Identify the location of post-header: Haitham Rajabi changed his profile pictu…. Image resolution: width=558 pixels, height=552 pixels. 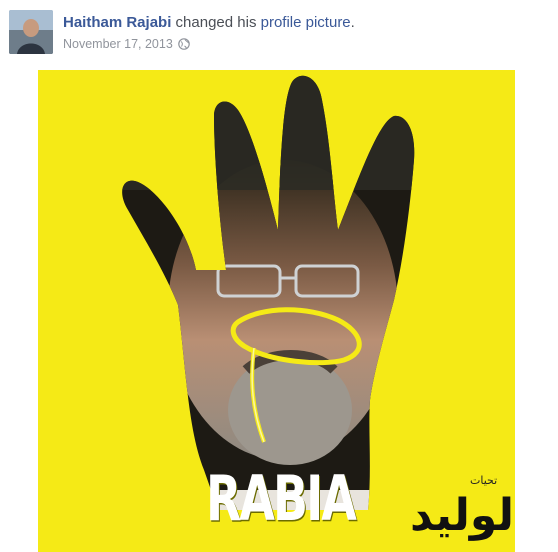
(279, 35).